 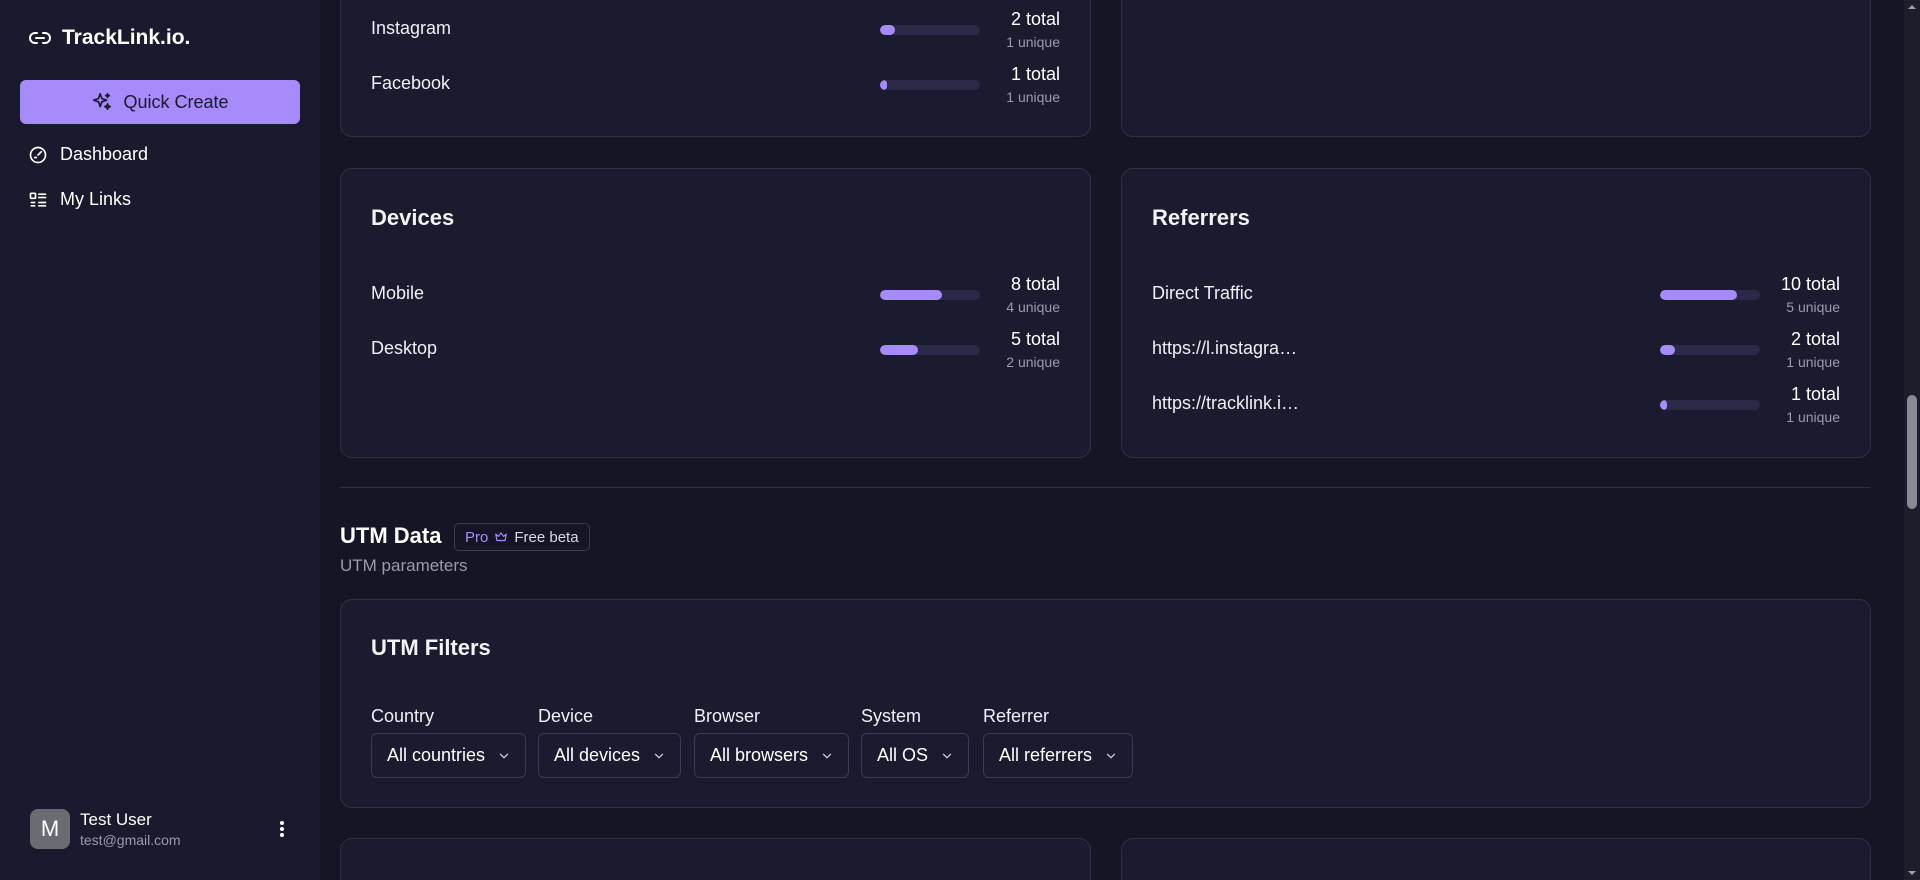 I want to click on brand-name: TrackLink.io., so click(x=126, y=37).